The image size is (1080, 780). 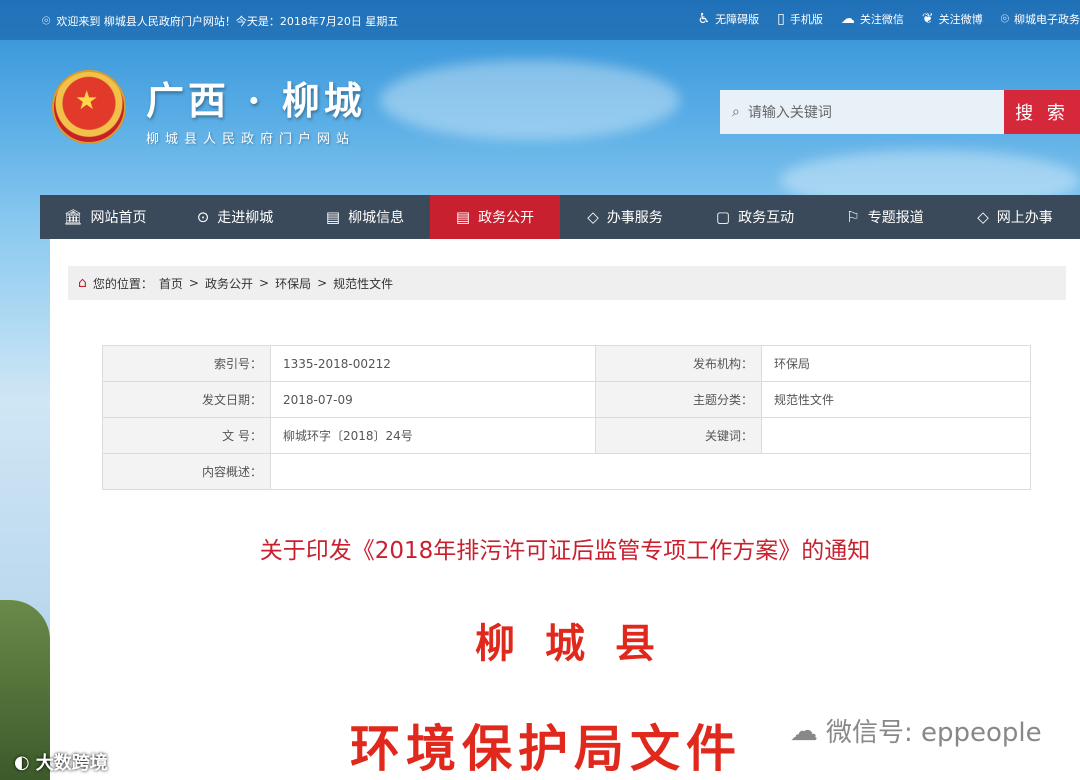 I want to click on table-row: 发文日期： 2018-07-09 主题分类： 规范性文件, so click(x=566, y=399).